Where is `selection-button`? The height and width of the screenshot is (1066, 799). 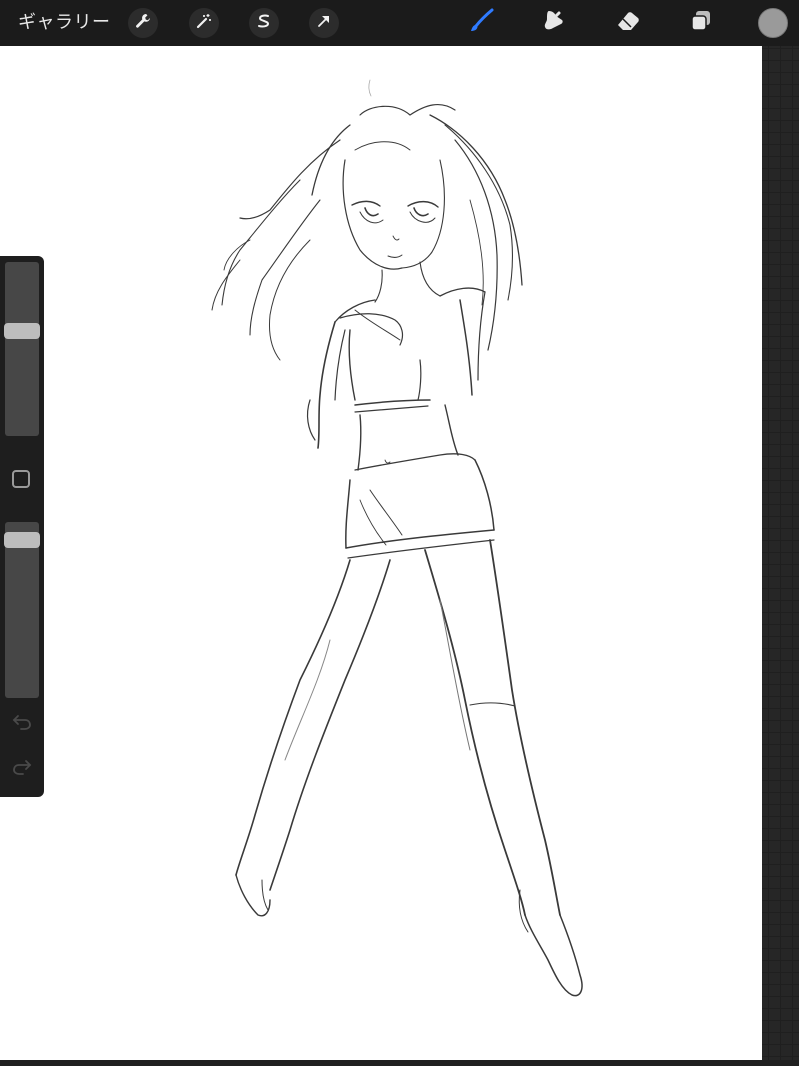
selection-button is located at coordinates (264, 23).